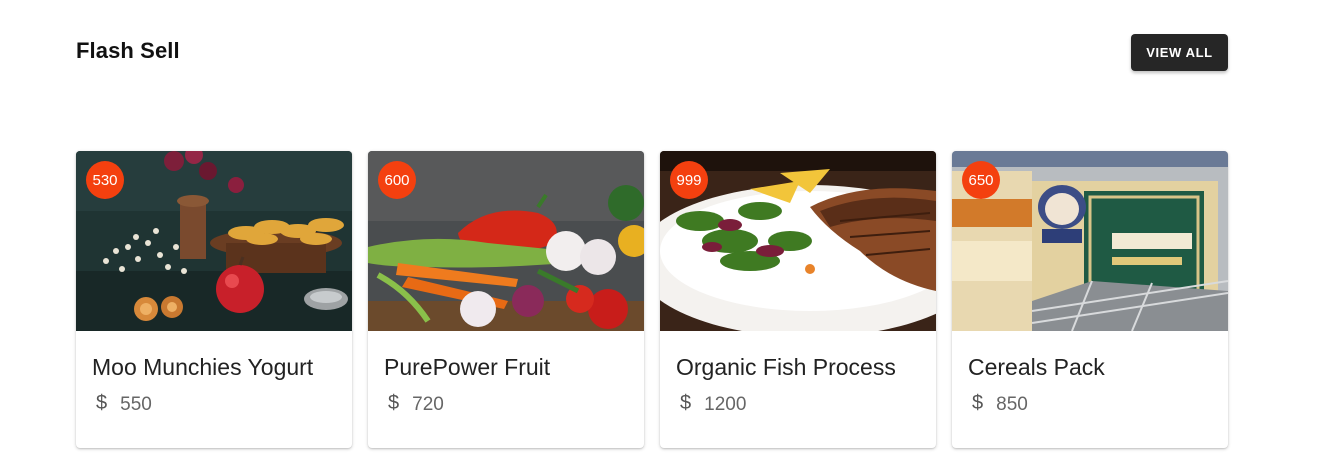 The width and height of the screenshot is (1323, 470). I want to click on price-row: $ 1200, so click(713, 403).